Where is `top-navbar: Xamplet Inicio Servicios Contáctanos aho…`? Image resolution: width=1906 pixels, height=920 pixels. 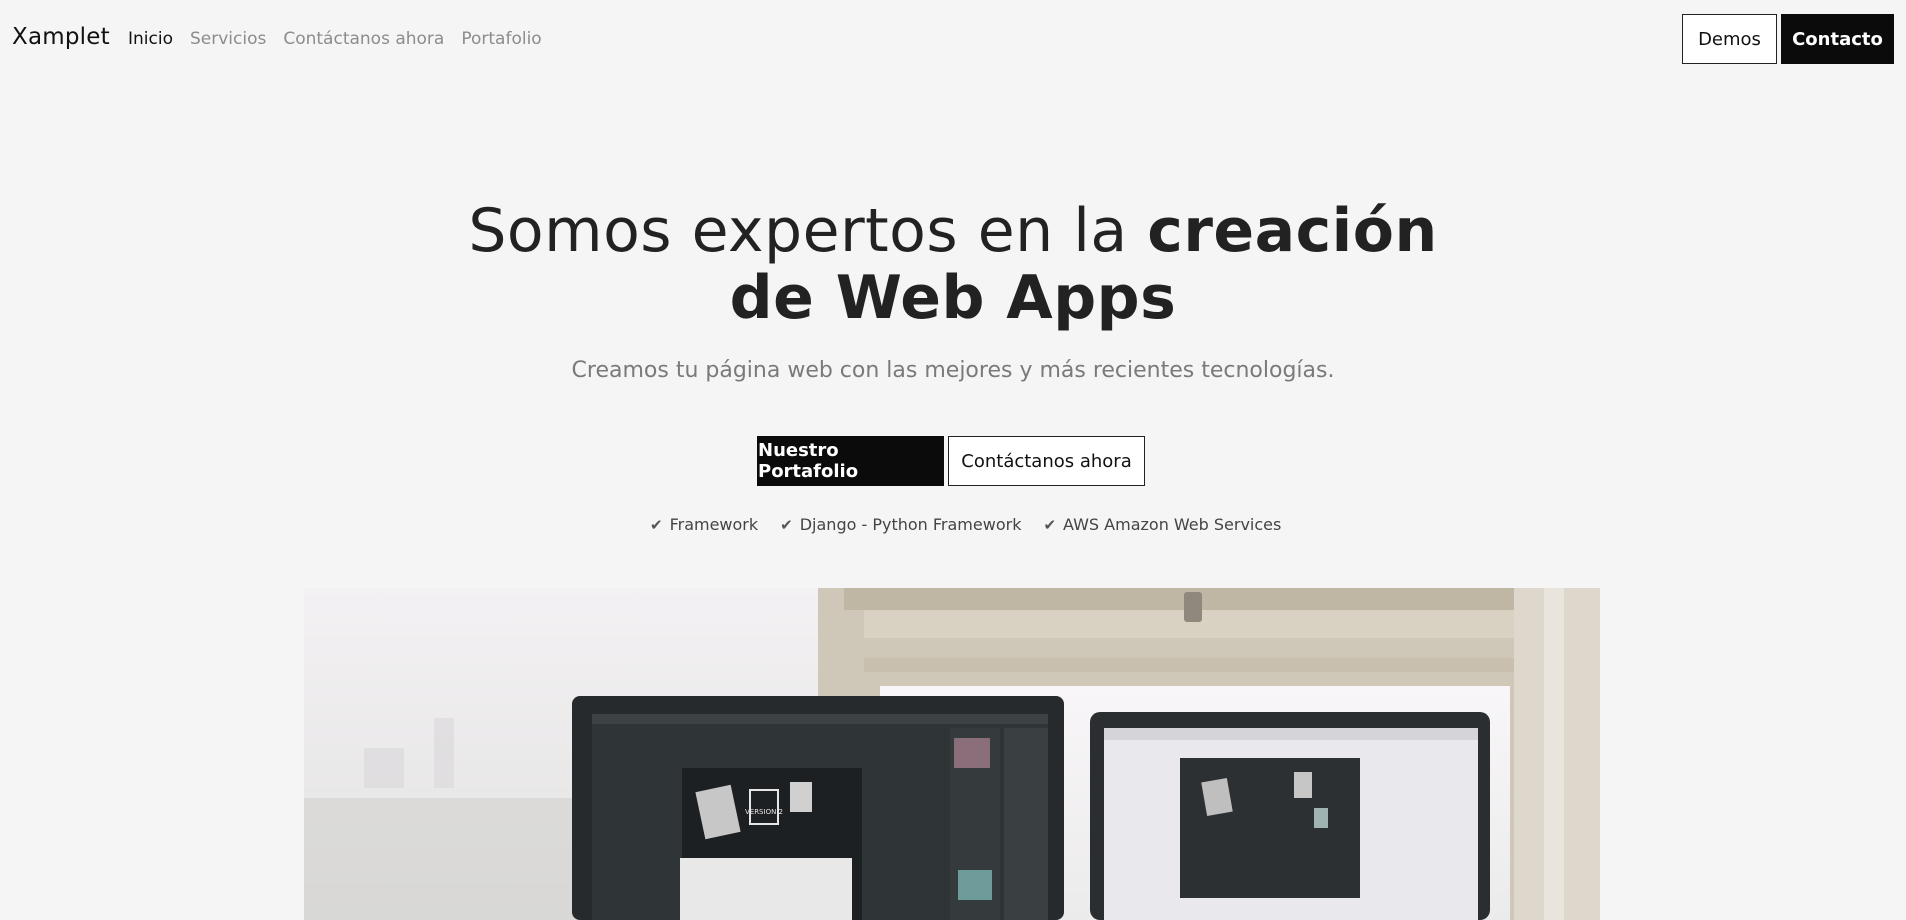 top-navbar: Xamplet Inicio Servicios Contáctanos aho… is located at coordinates (953, 39).